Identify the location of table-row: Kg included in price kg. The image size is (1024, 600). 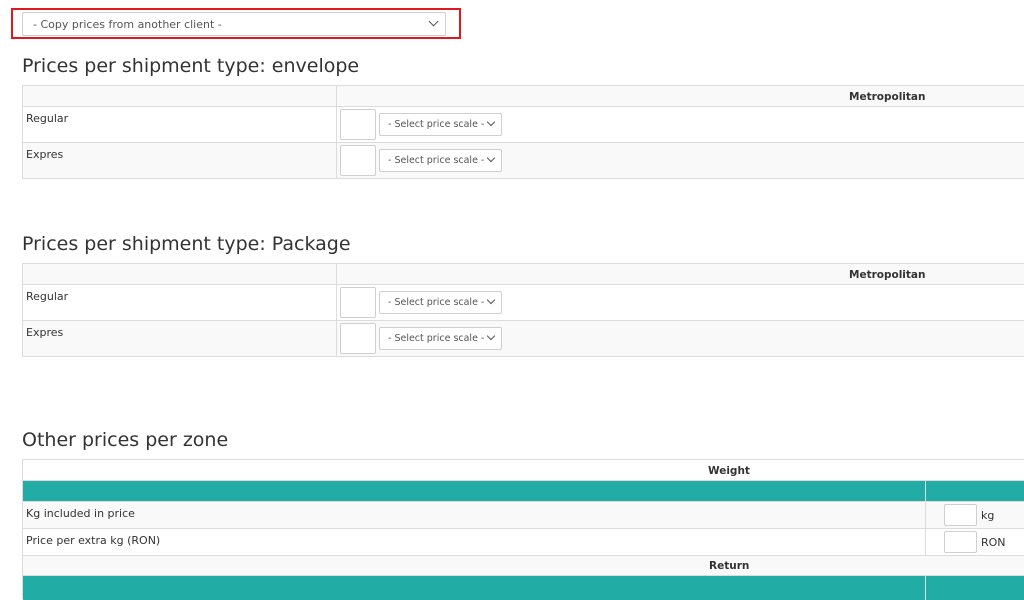
(523, 515).